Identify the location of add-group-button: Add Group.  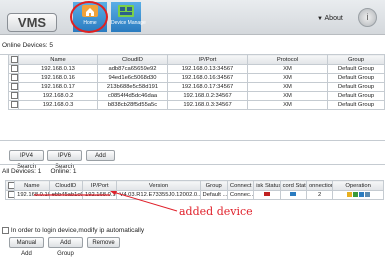
(65, 247).